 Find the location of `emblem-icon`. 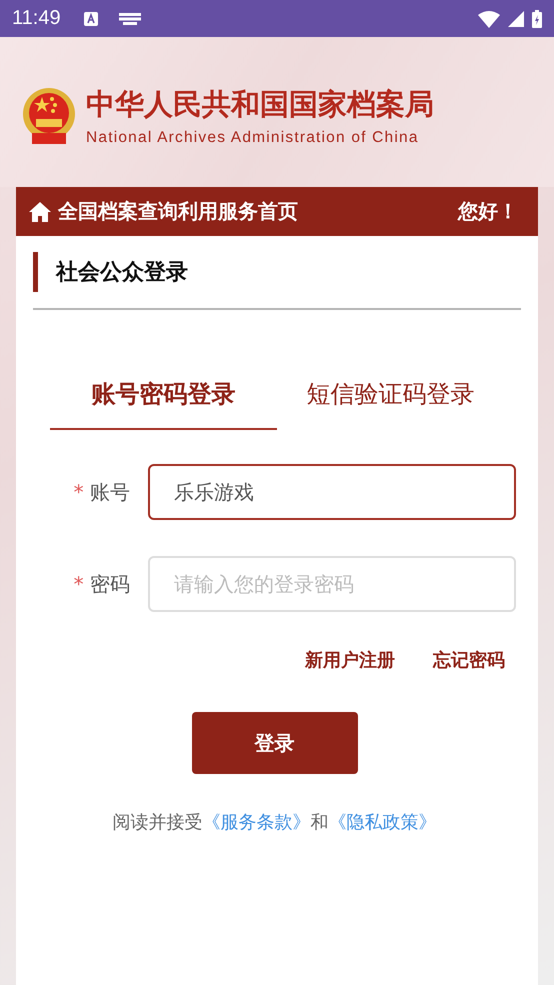

emblem-icon is located at coordinates (49, 116).